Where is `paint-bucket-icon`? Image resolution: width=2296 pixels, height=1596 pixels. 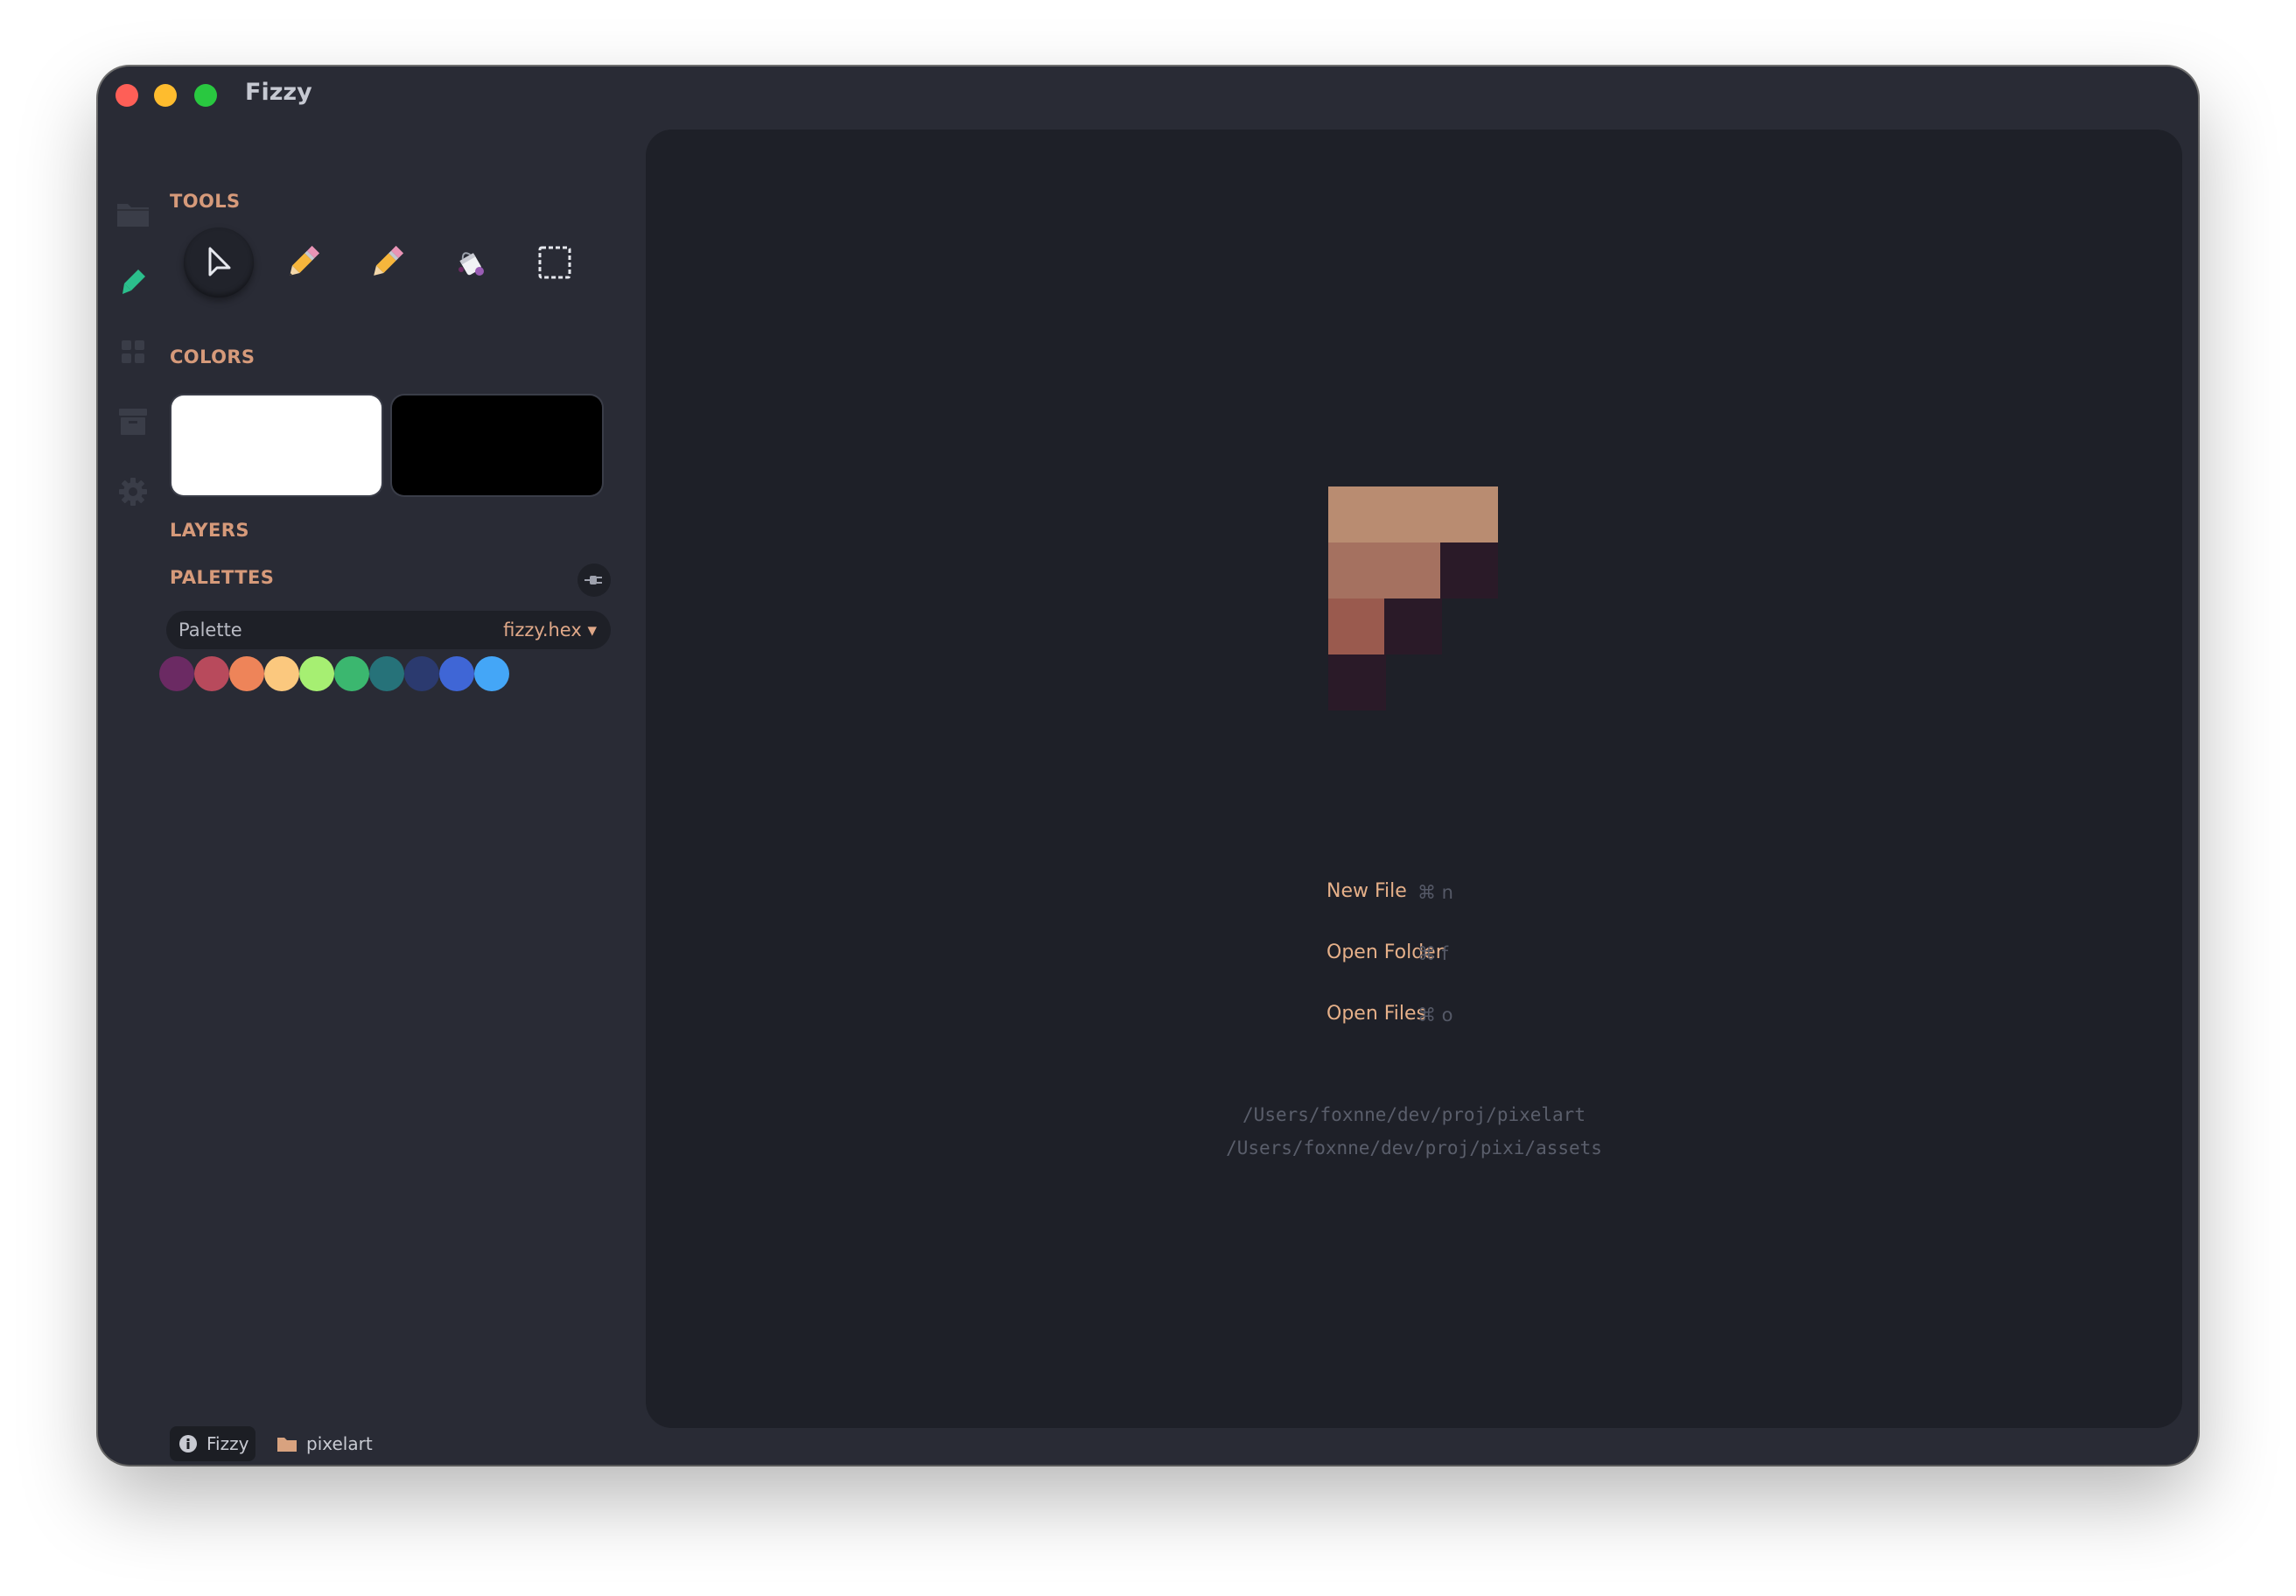 paint-bucket-icon is located at coordinates (471, 264).